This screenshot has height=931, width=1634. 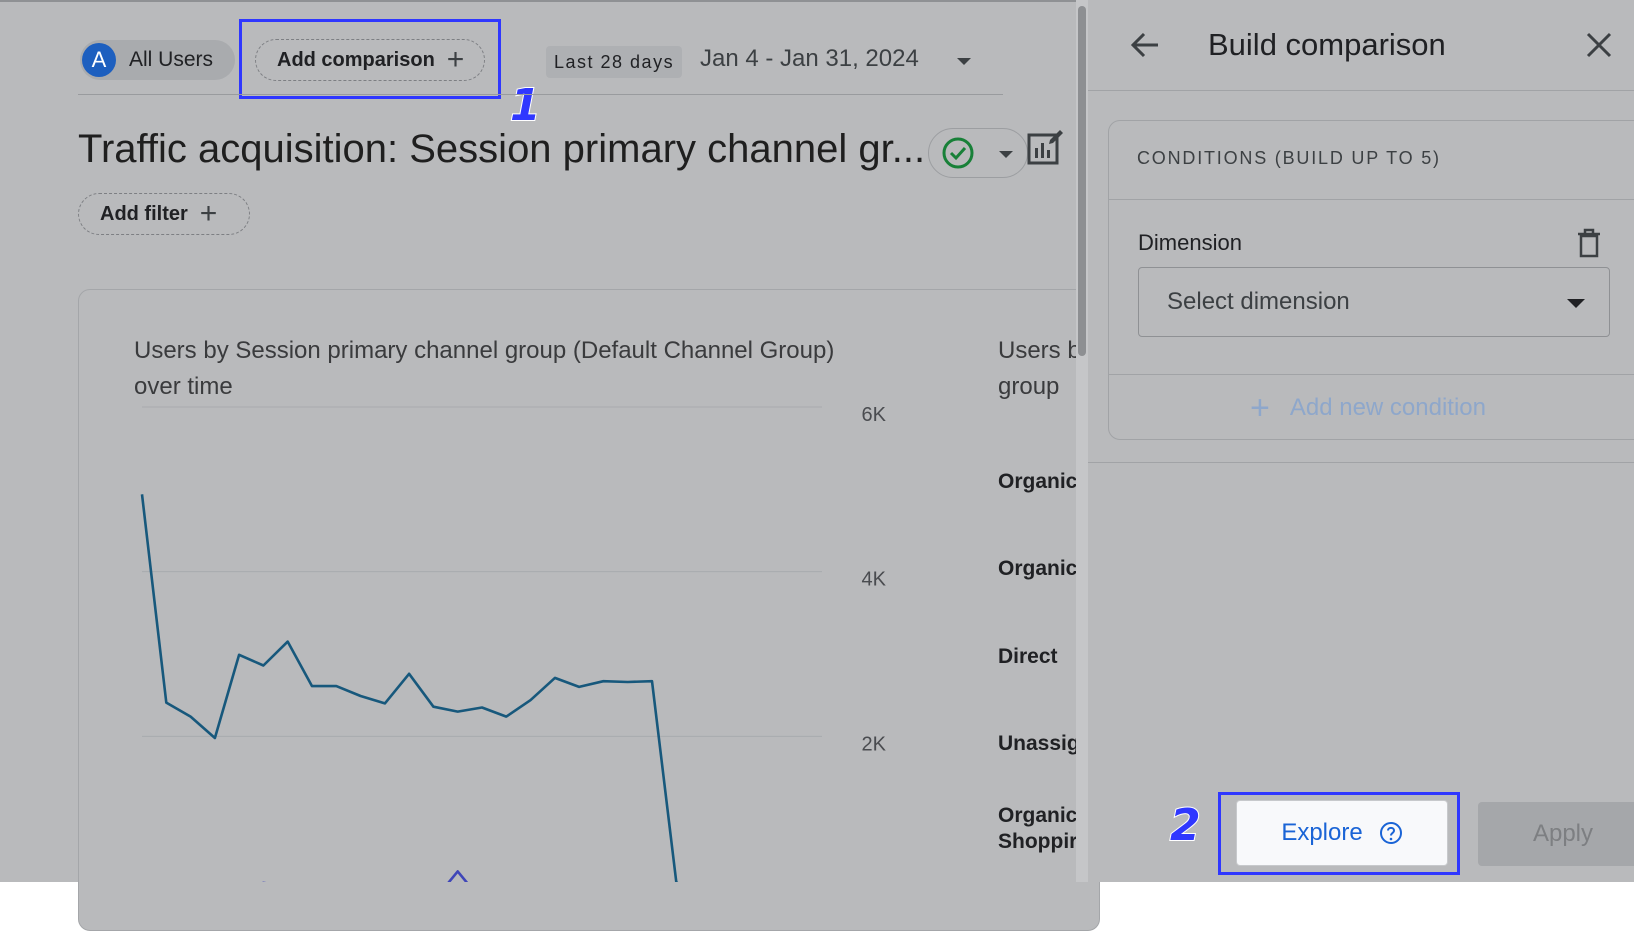 I want to click on plus-icon: +, so click(x=1260, y=408).